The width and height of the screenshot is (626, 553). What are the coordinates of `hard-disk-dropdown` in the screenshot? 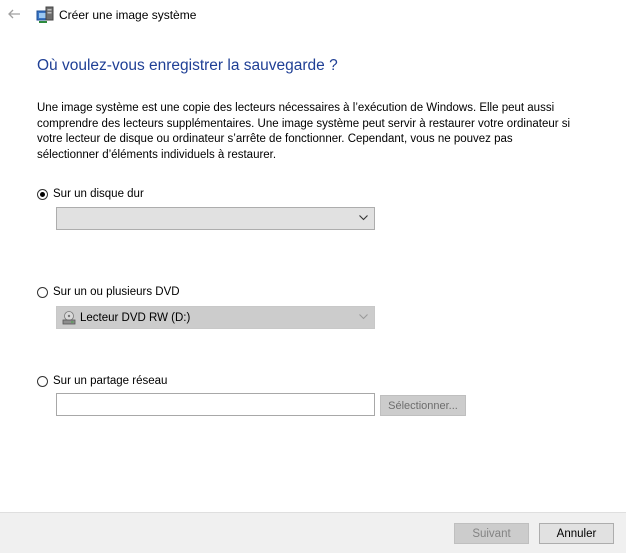 It's located at (215, 218).